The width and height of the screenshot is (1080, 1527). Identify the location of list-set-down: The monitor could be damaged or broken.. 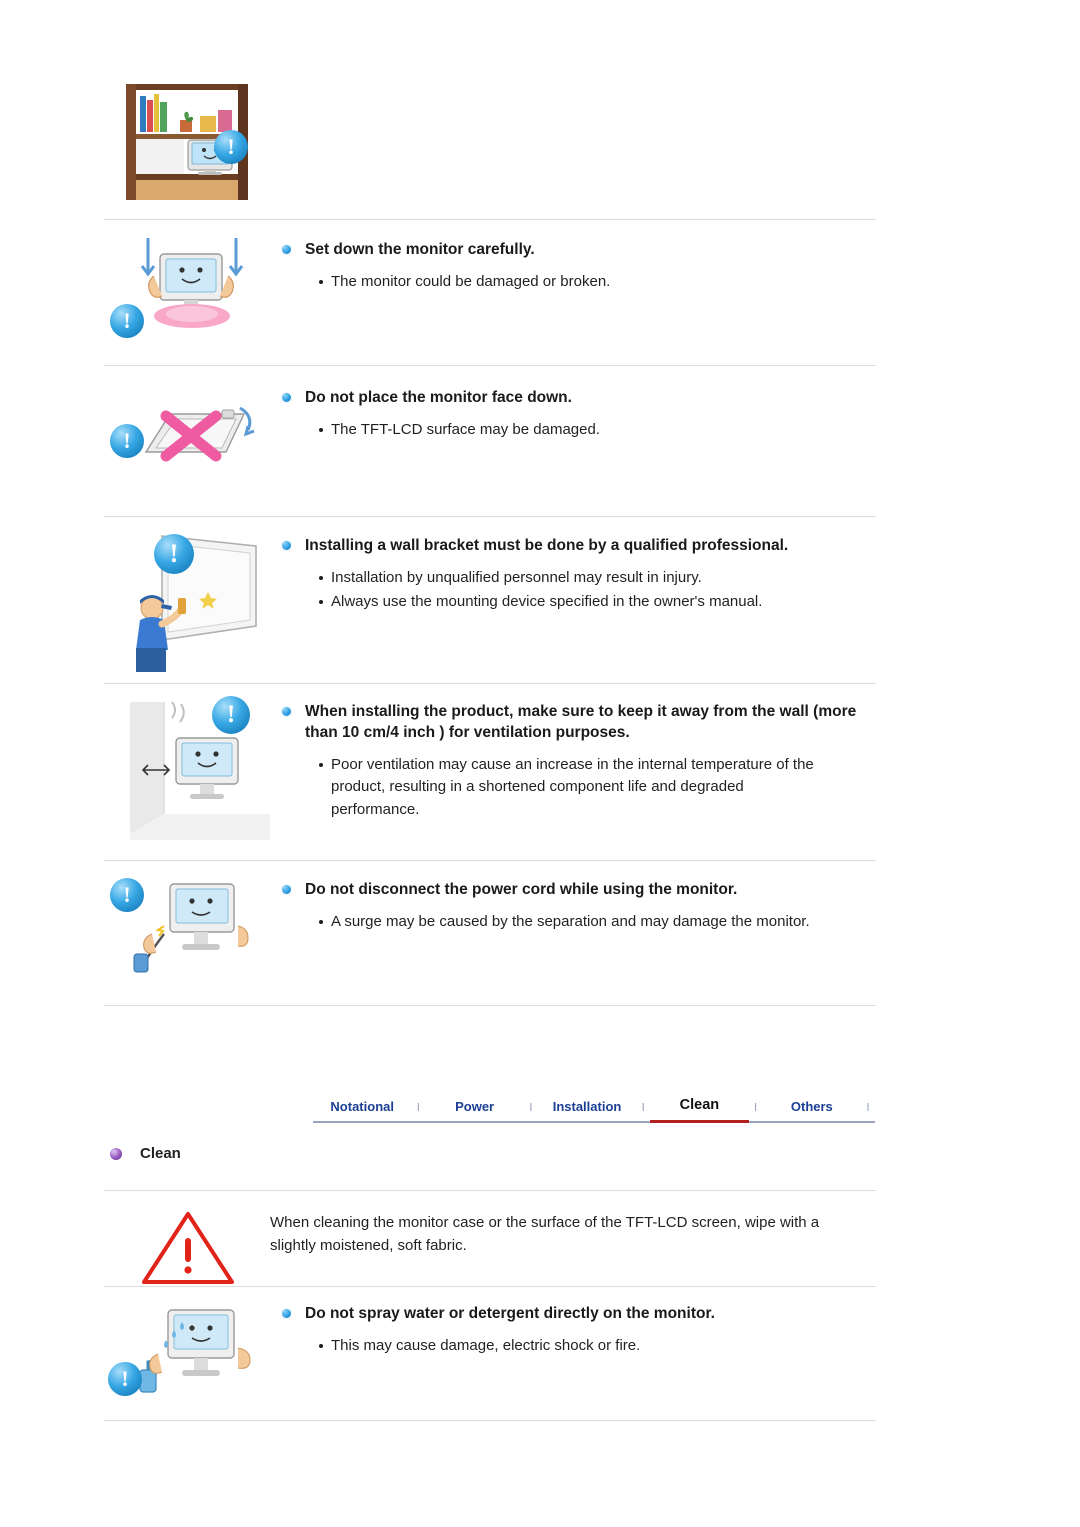
(577, 282).